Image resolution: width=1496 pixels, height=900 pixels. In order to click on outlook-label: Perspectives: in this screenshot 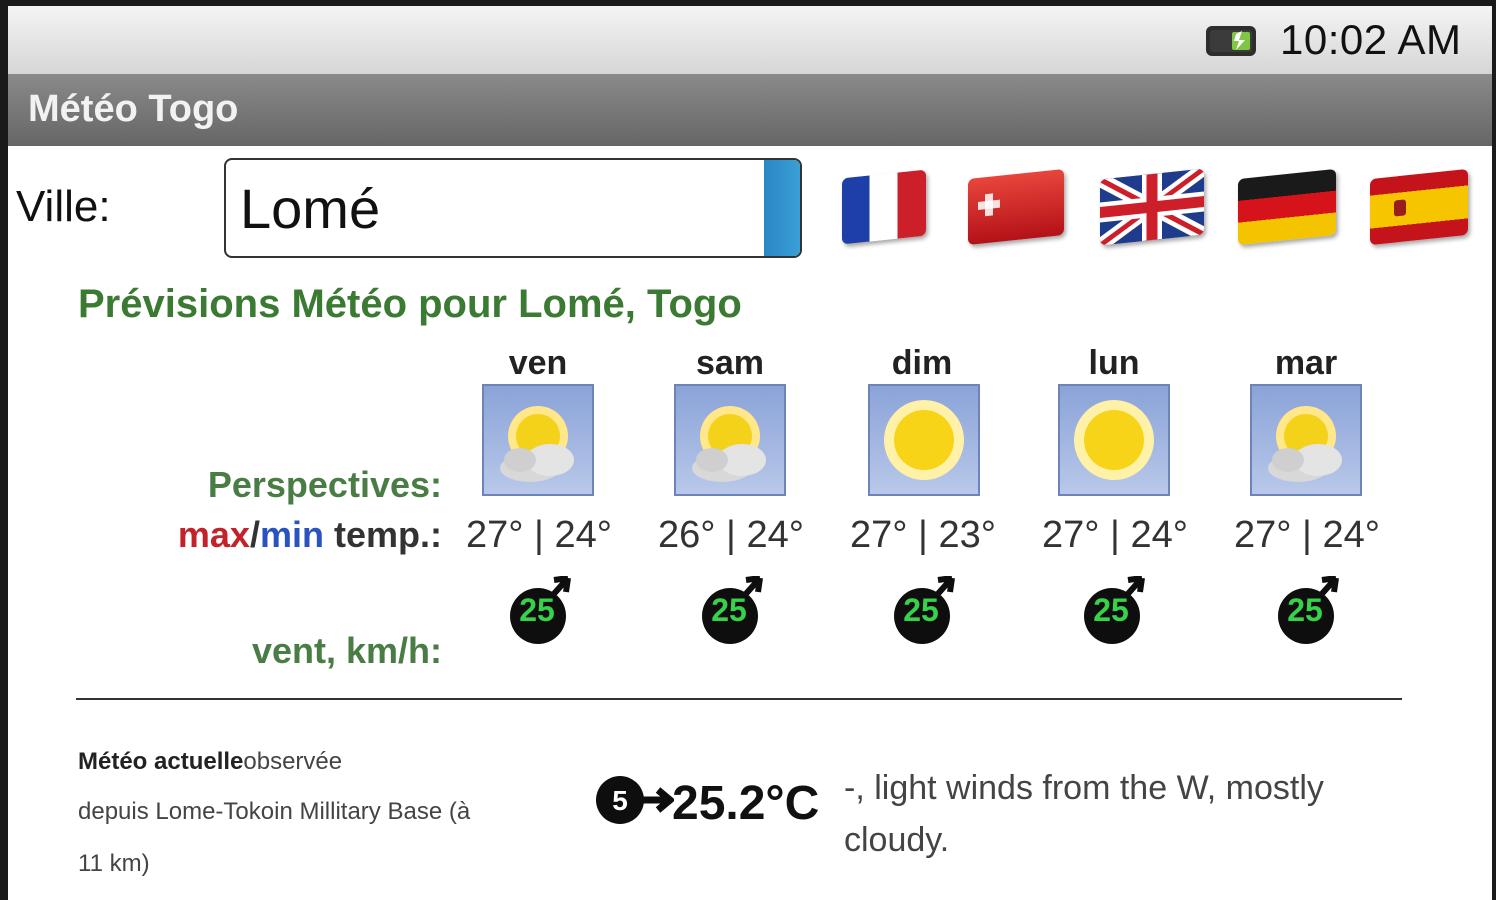, I will do `click(324, 484)`.